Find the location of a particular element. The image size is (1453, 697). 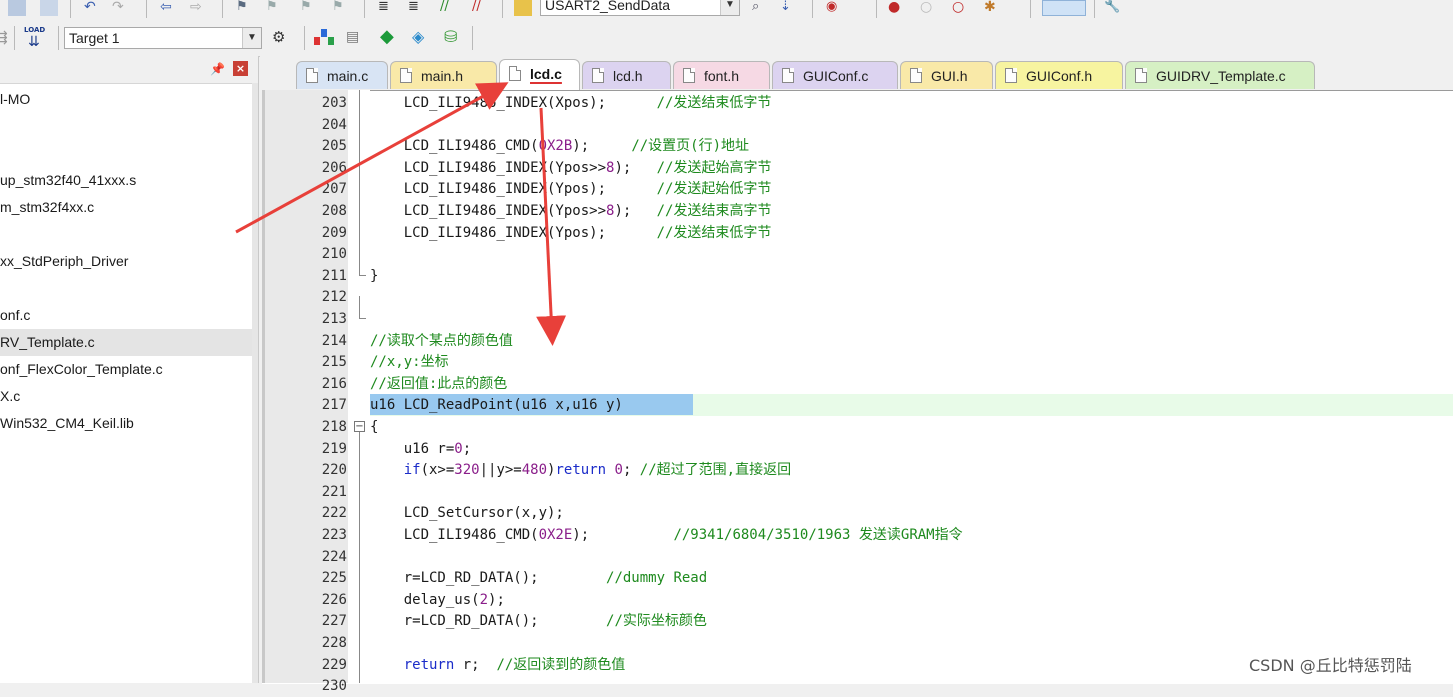

breakpoint-disable-icon: ○ is located at coordinates (929, 8).